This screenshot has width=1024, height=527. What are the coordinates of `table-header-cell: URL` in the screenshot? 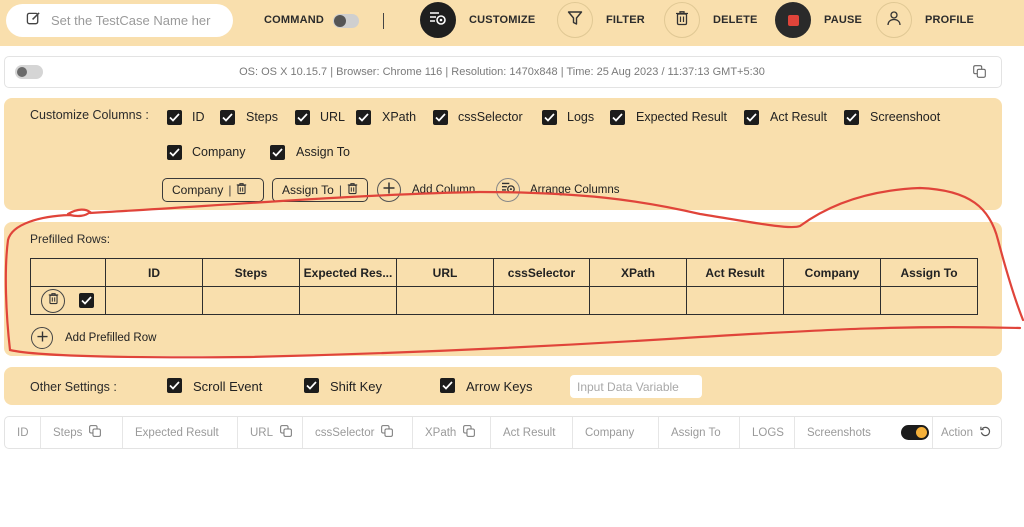 It's located at (445, 272).